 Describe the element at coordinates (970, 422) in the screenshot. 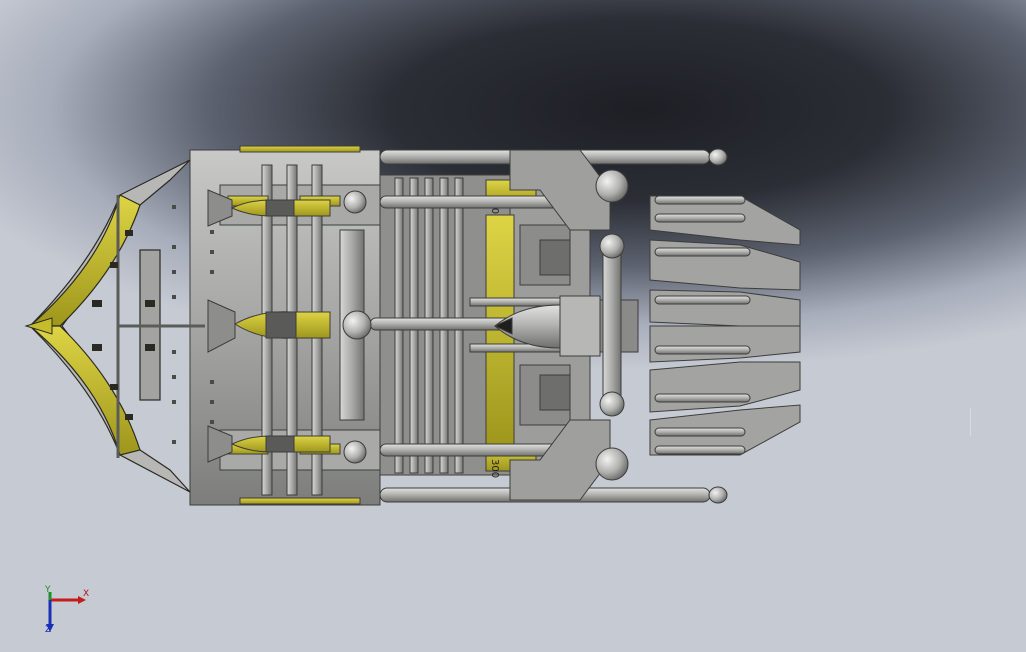

I see `view-cursor-mark` at that location.